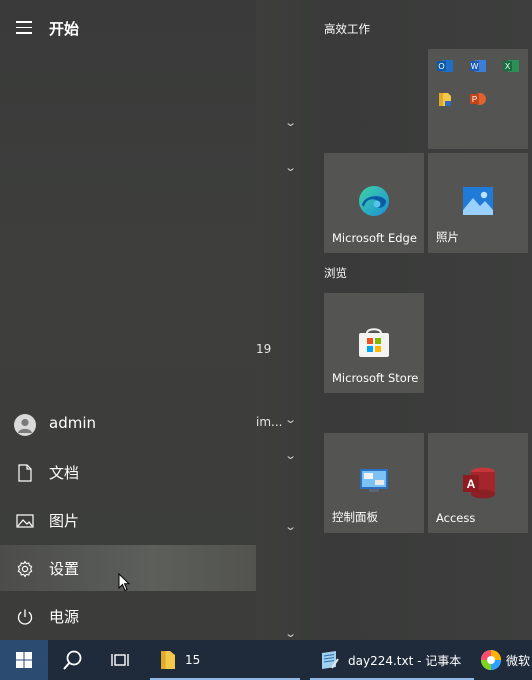  Describe the element at coordinates (72, 423) in the screenshot. I see `nav-user-label: admin` at that location.